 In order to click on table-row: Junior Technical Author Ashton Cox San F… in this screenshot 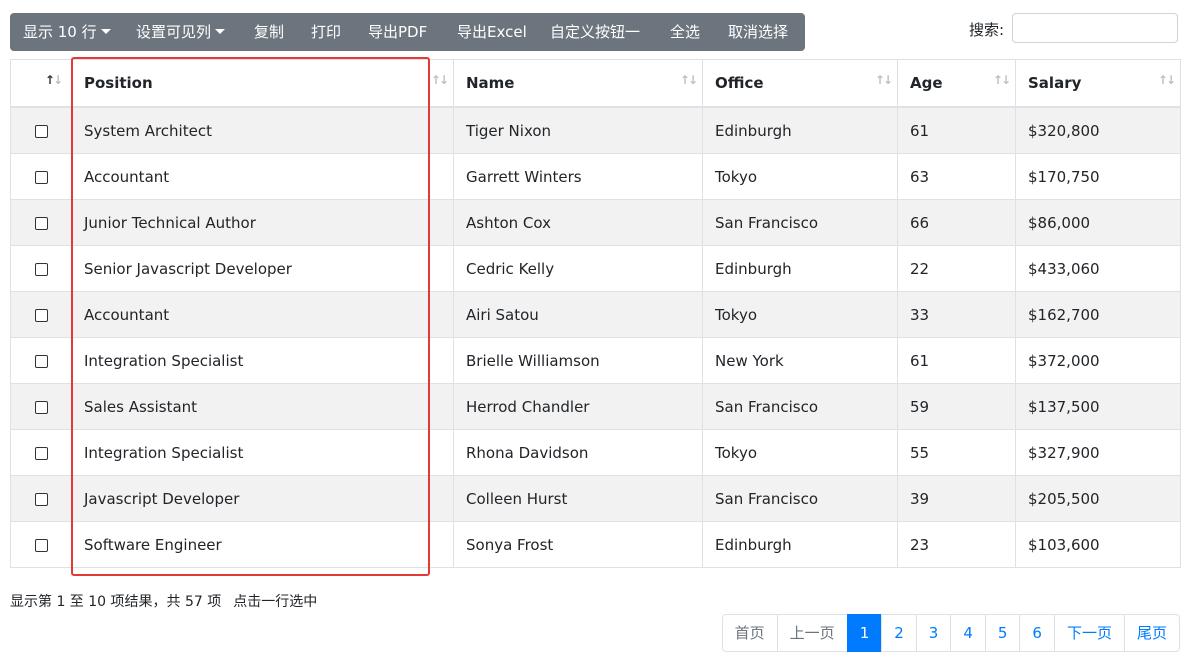, I will do `click(595, 222)`.